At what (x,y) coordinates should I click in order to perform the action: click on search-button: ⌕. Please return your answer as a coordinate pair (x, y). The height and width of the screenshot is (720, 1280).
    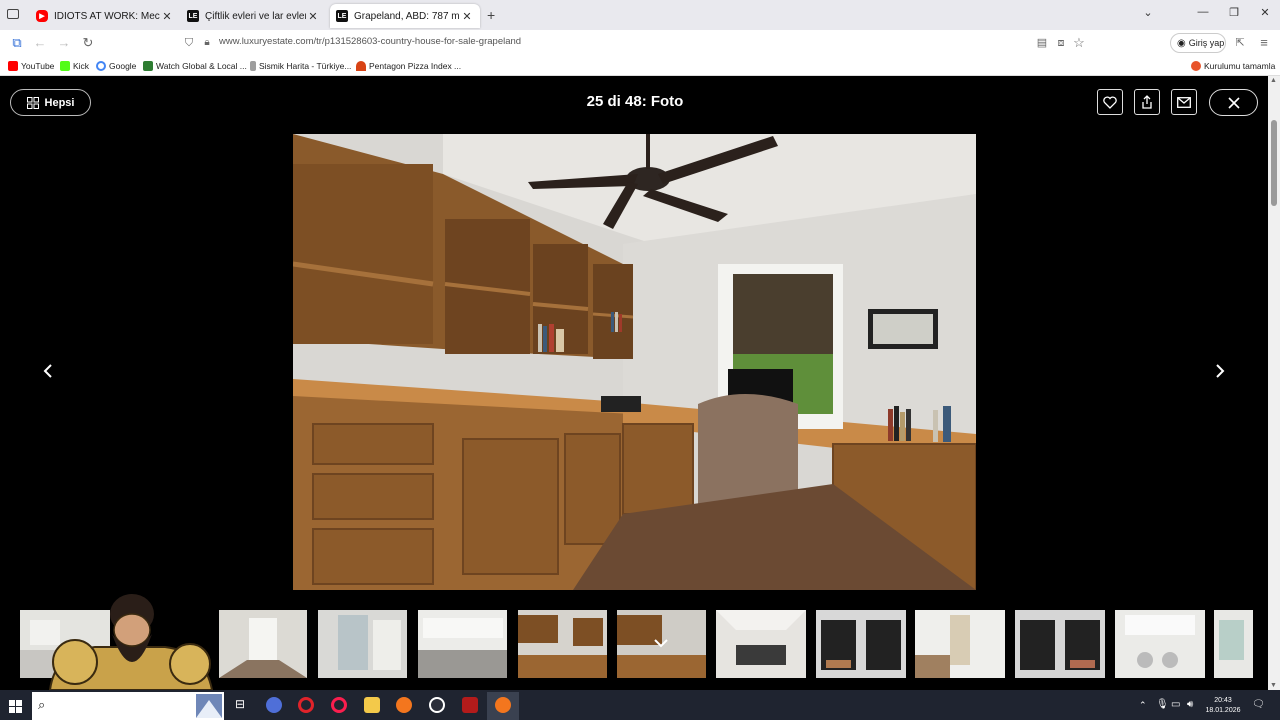
    Looking at the image, I should click on (128, 706).